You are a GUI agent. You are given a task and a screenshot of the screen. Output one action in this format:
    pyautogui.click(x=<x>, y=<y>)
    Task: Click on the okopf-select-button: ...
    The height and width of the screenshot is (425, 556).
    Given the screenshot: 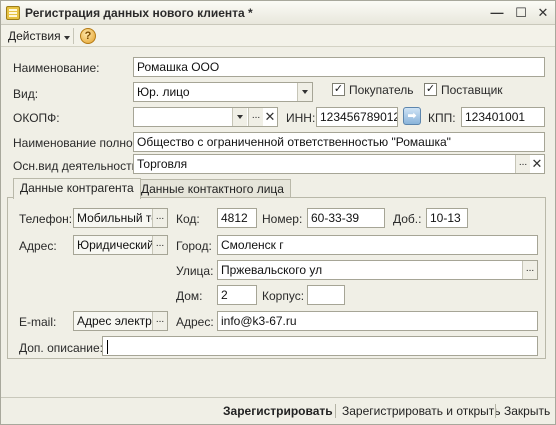 What is the action you would take?
    pyautogui.click(x=255, y=117)
    